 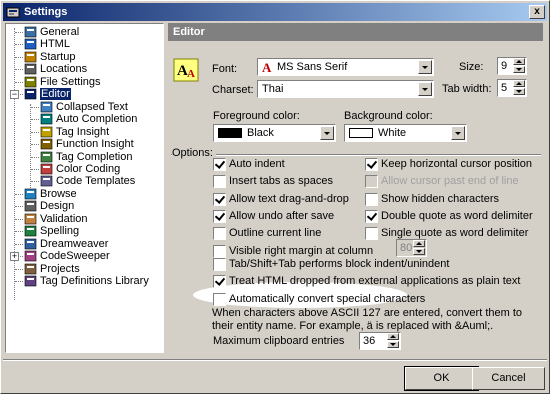 What do you see at coordinates (279, 341) in the screenshot?
I see `clipboard-label: Maximum clipboard entries` at bounding box center [279, 341].